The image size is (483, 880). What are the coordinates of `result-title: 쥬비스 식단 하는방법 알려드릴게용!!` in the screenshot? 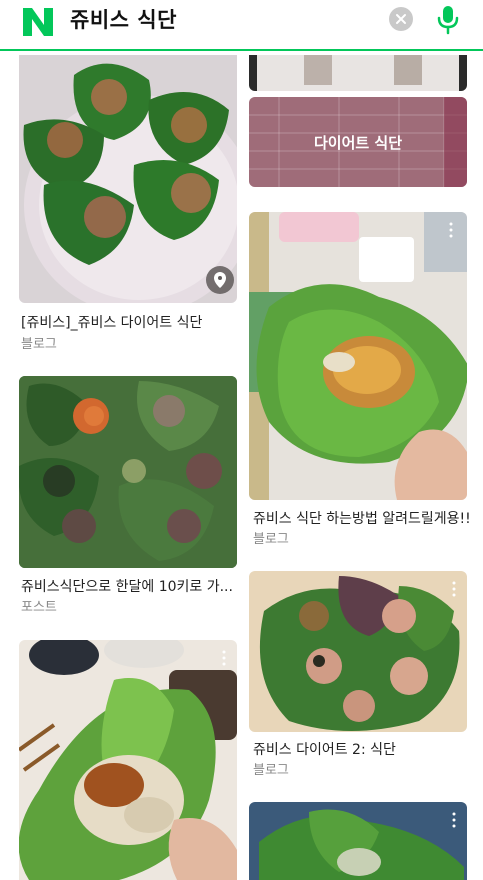 It's located at (362, 519).